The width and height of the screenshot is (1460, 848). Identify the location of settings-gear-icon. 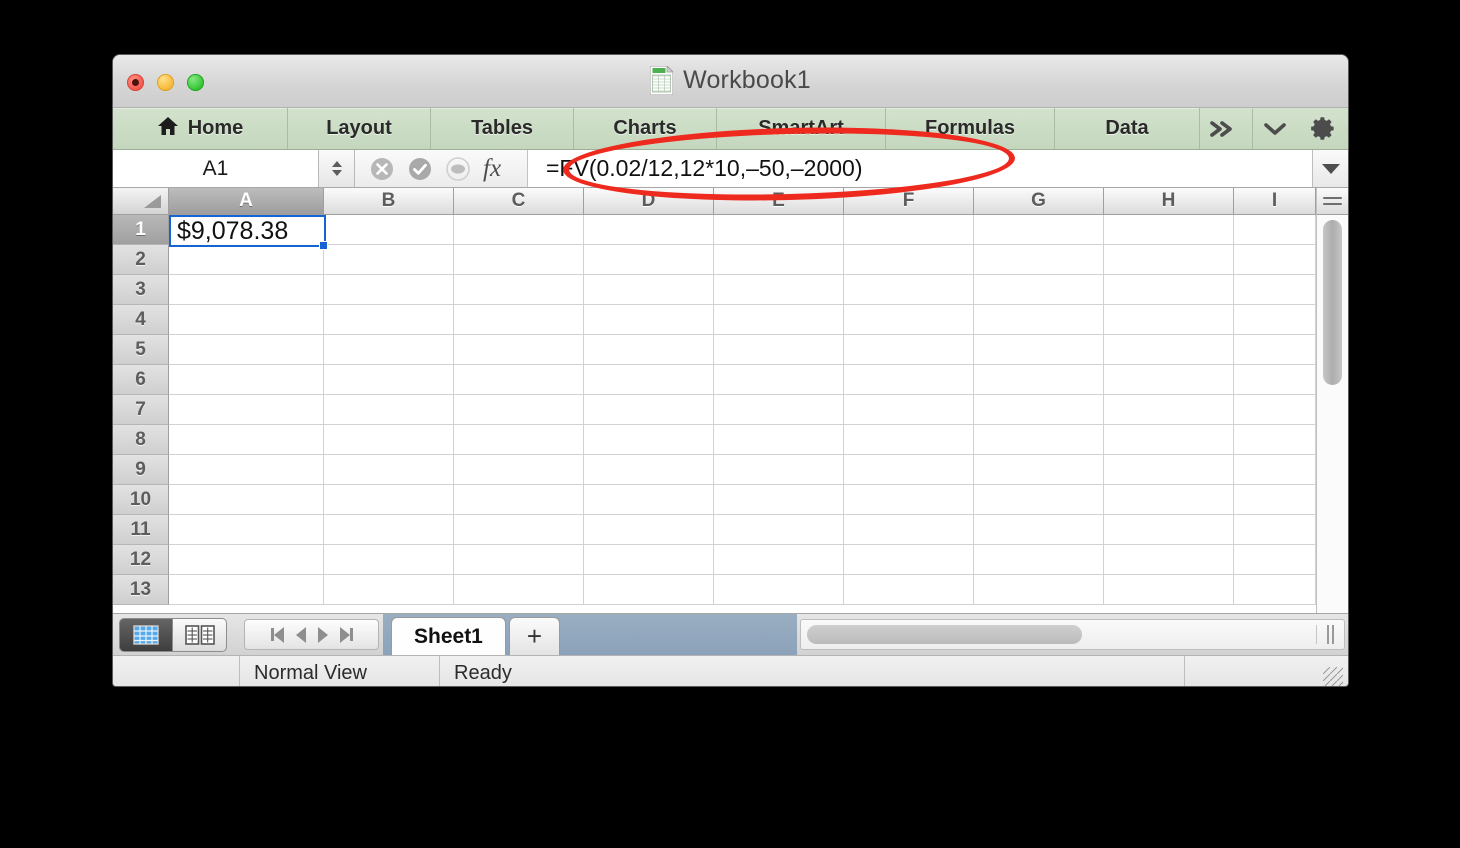
(1323, 129).